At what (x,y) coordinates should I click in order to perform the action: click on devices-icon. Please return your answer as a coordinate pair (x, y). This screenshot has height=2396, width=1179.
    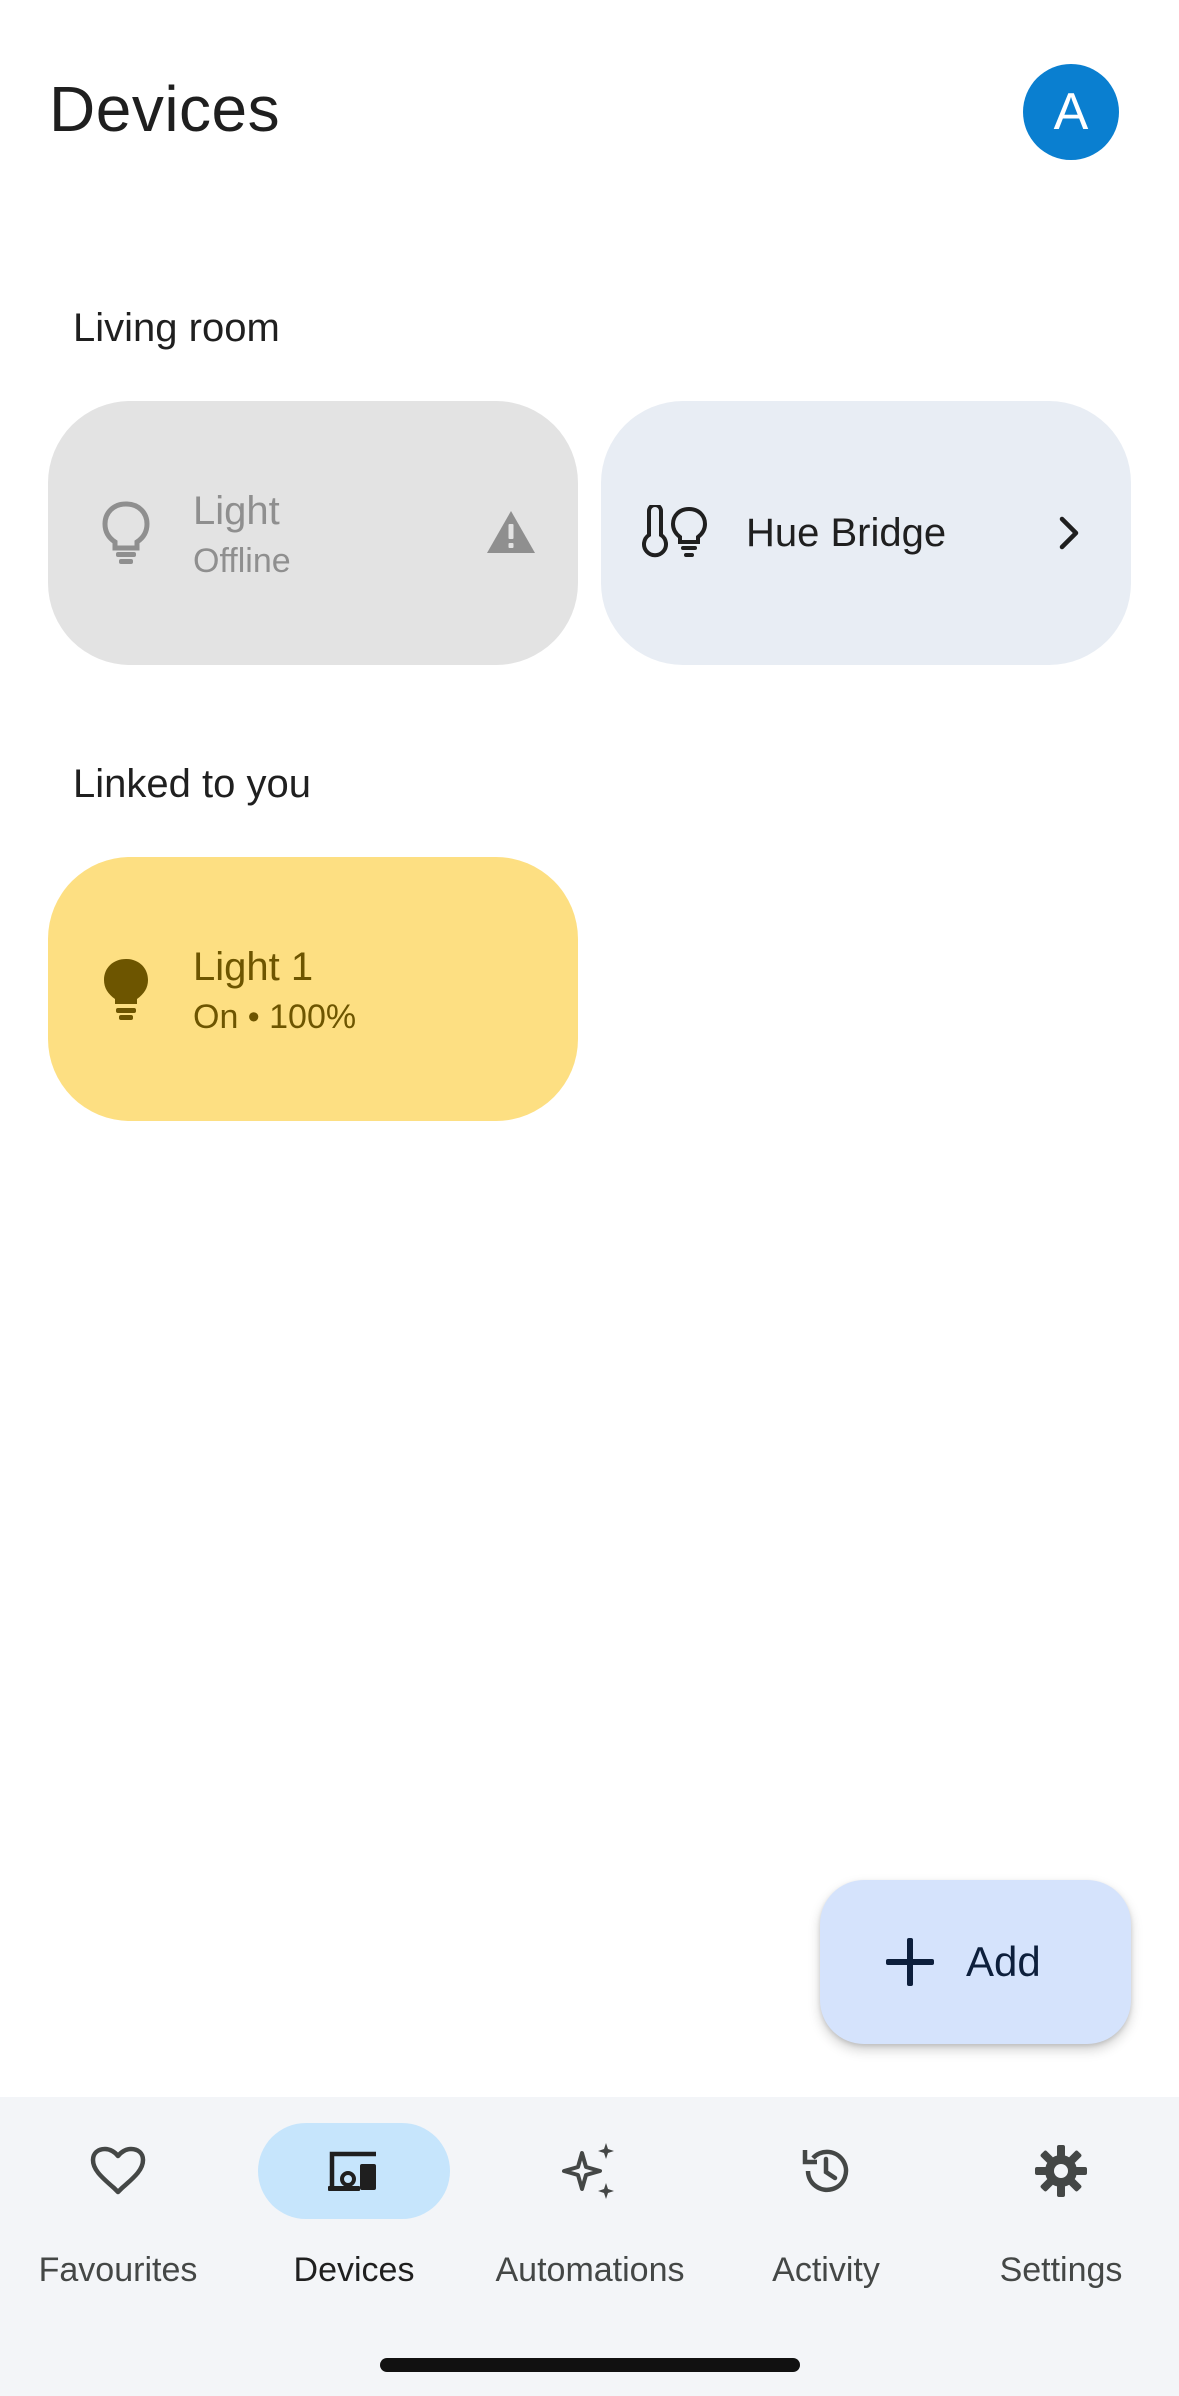
    Looking at the image, I should click on (352, 2171).